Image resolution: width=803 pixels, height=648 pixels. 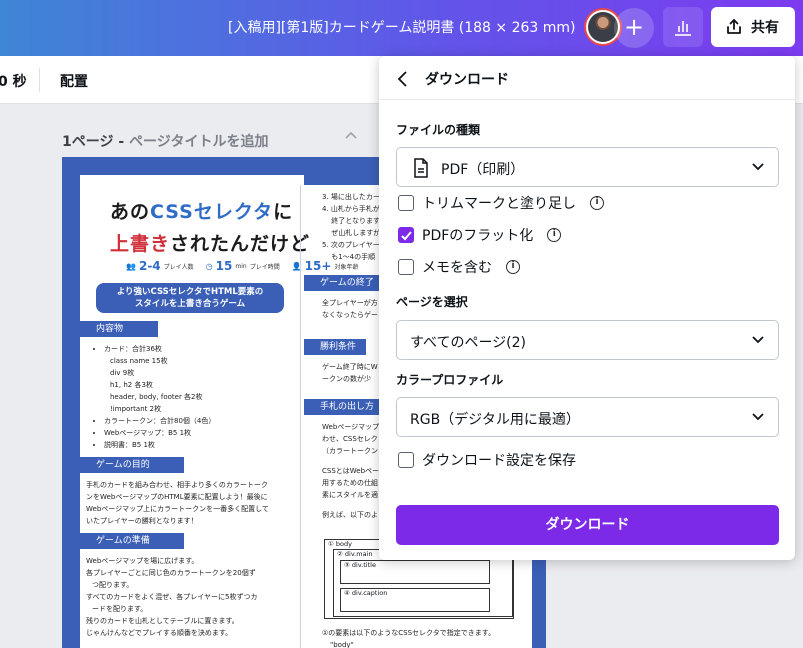 What do you see at coordinates (421, 168) in the screenshot?
I see `document-icon` at bounding box center [421, 168].